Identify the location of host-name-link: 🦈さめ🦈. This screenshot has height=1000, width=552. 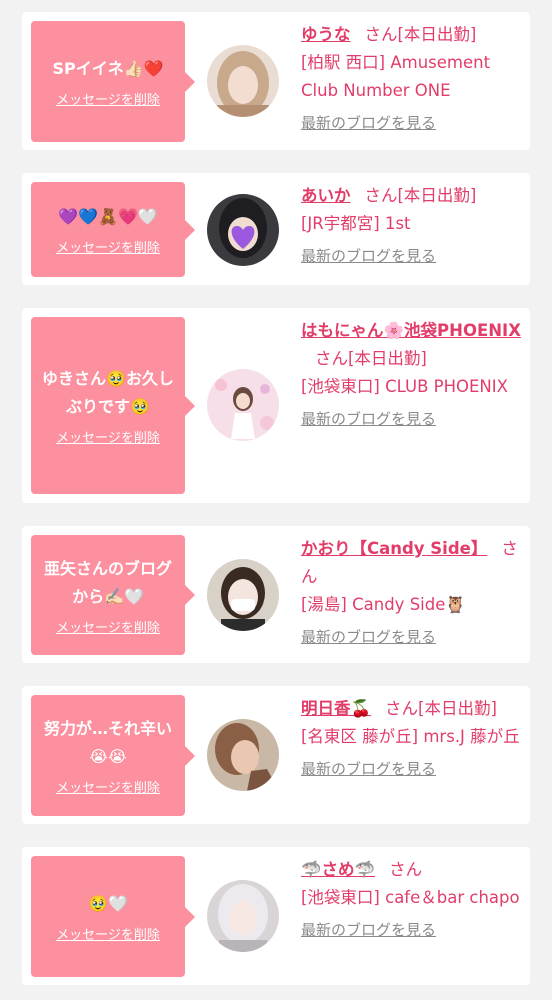
(338, 869).